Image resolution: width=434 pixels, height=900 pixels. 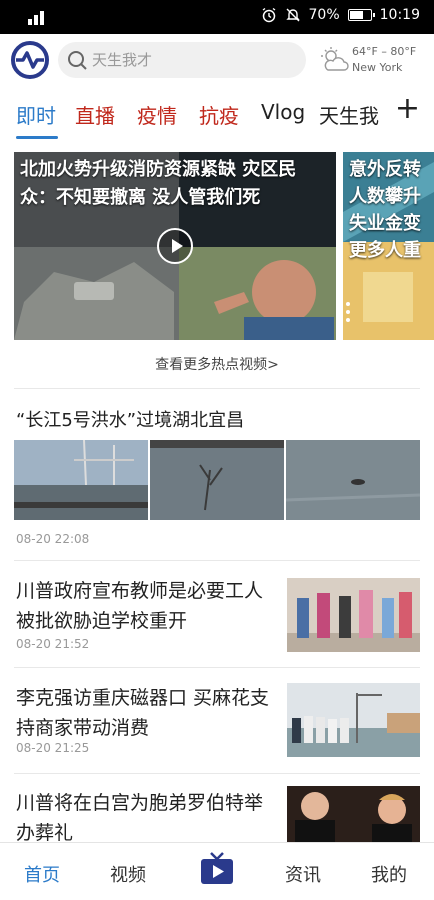 I want to click on students-photo, so click(x=353, y=615).